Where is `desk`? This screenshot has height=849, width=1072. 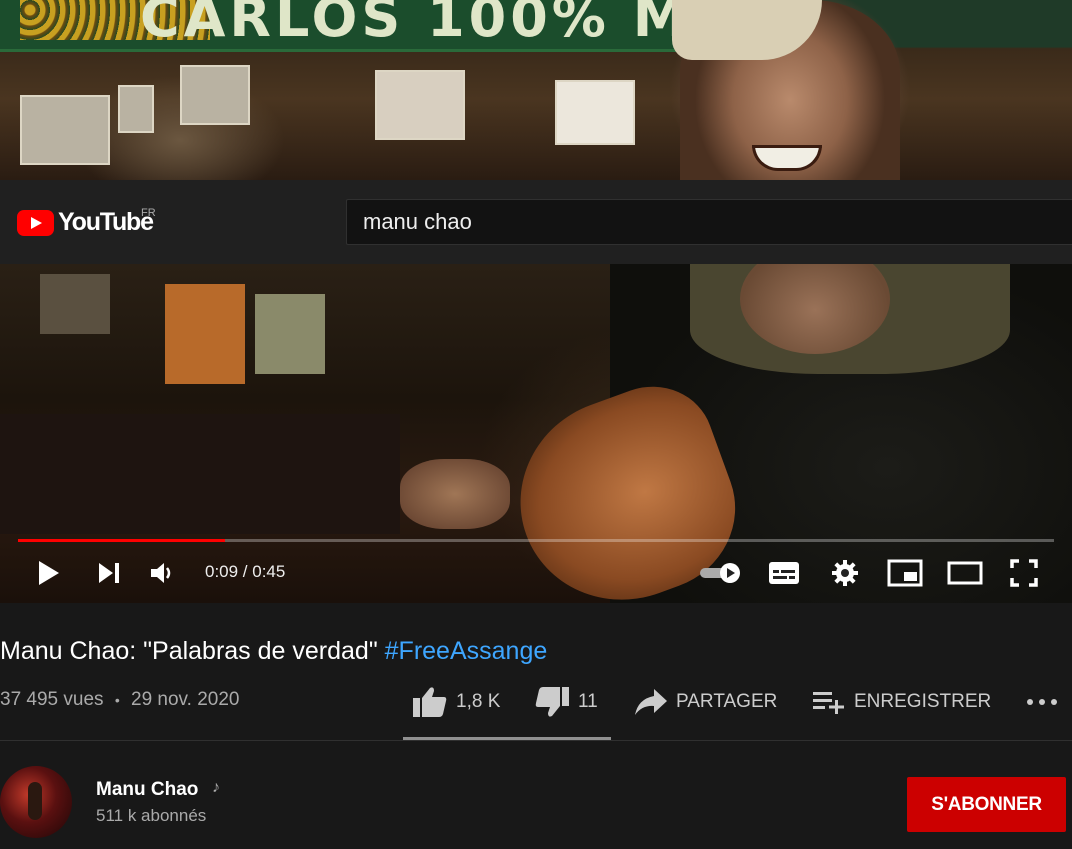 desk is located at coordinates (200, 474).